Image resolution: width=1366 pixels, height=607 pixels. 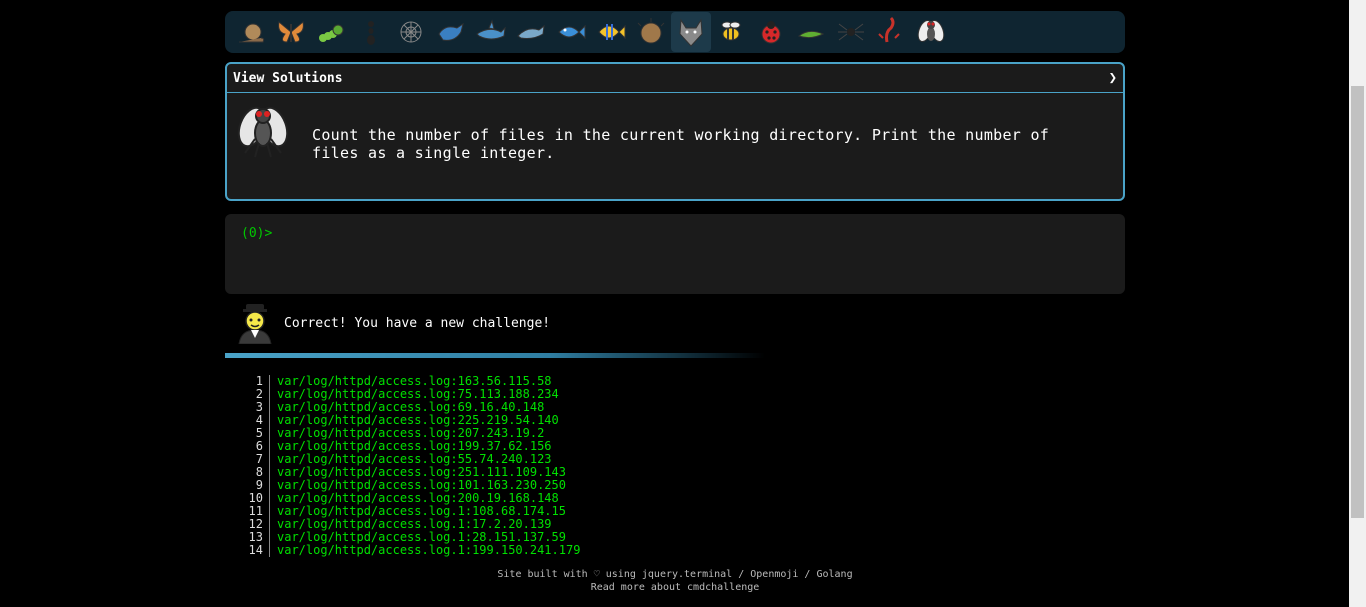 I want to click on judge-avatar-icon, so click(x=255, y=324).